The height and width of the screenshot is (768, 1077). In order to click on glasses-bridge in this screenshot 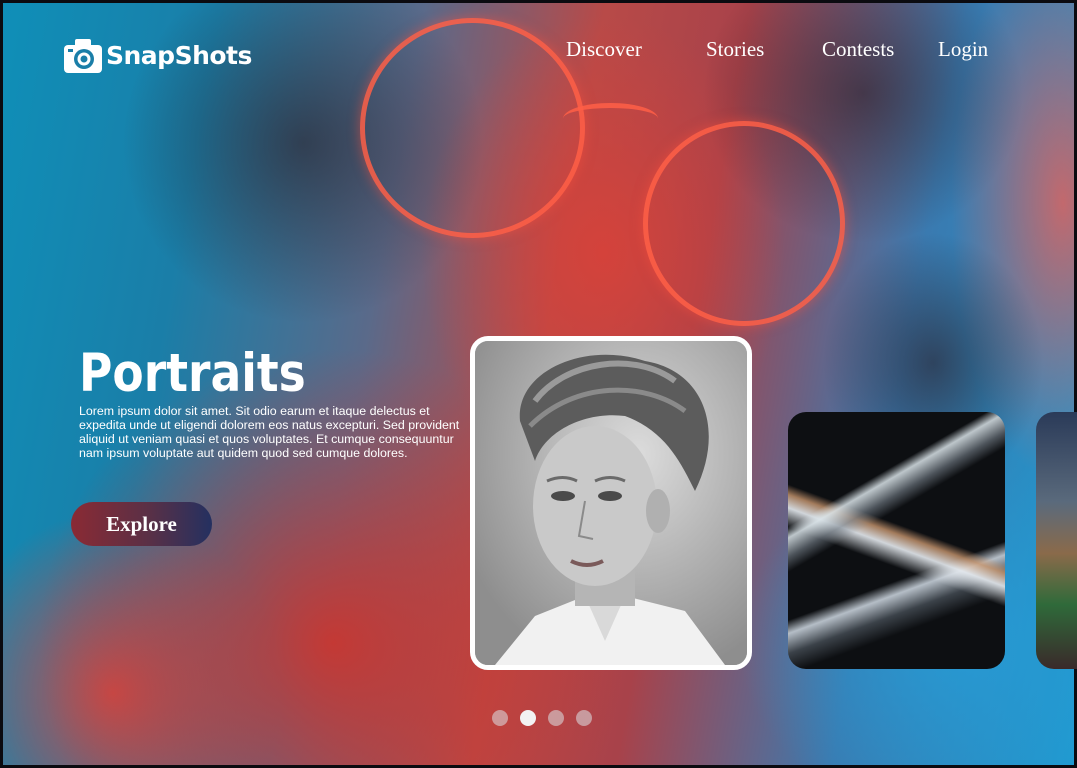, I will do `click(610, 118)`.